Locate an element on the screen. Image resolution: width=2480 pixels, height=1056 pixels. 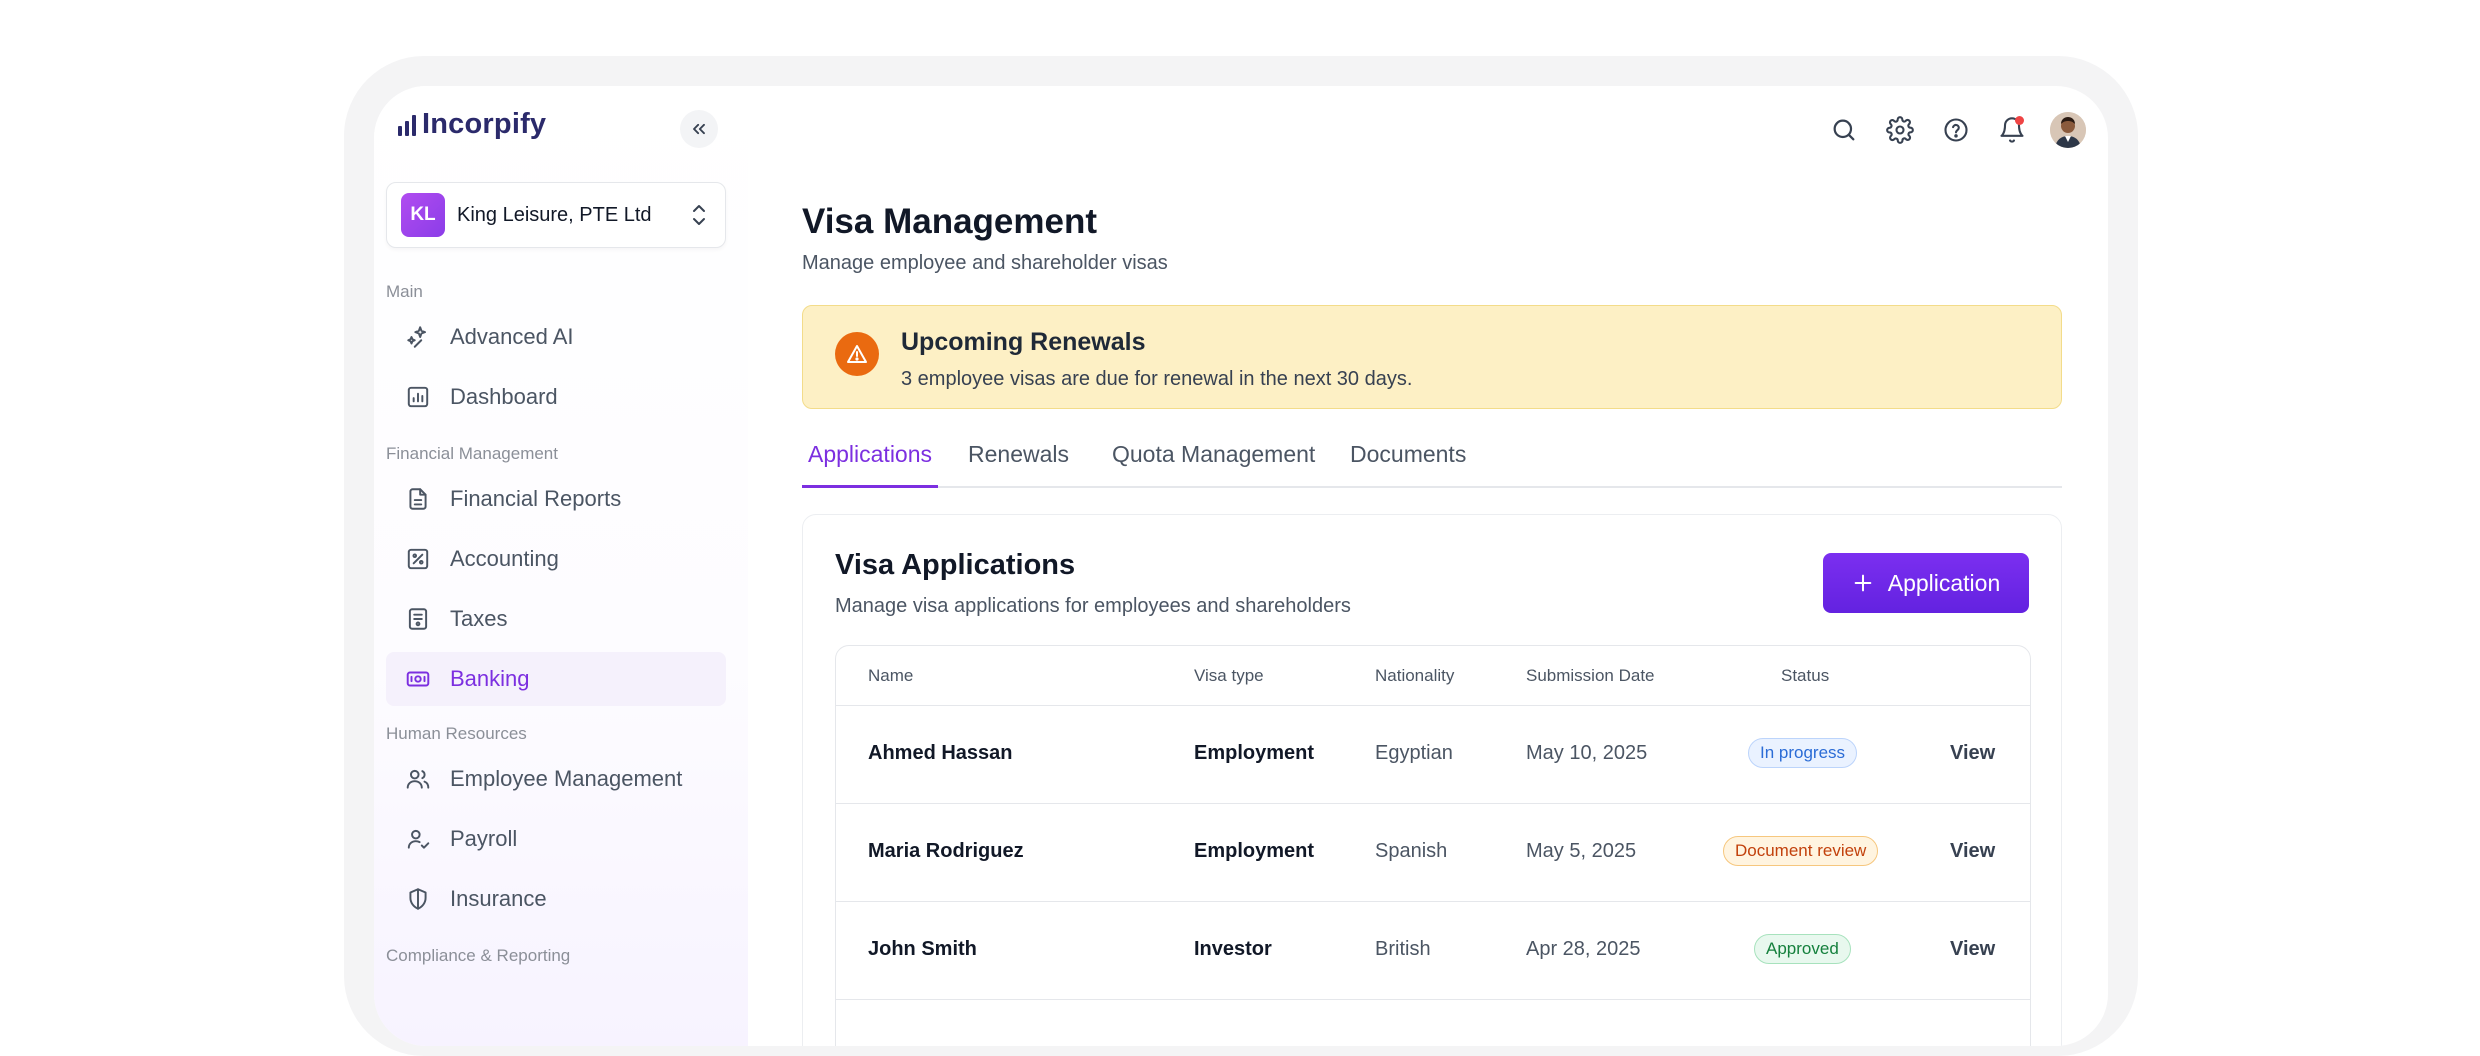
warning-icon is located at coordinates (857, 354).